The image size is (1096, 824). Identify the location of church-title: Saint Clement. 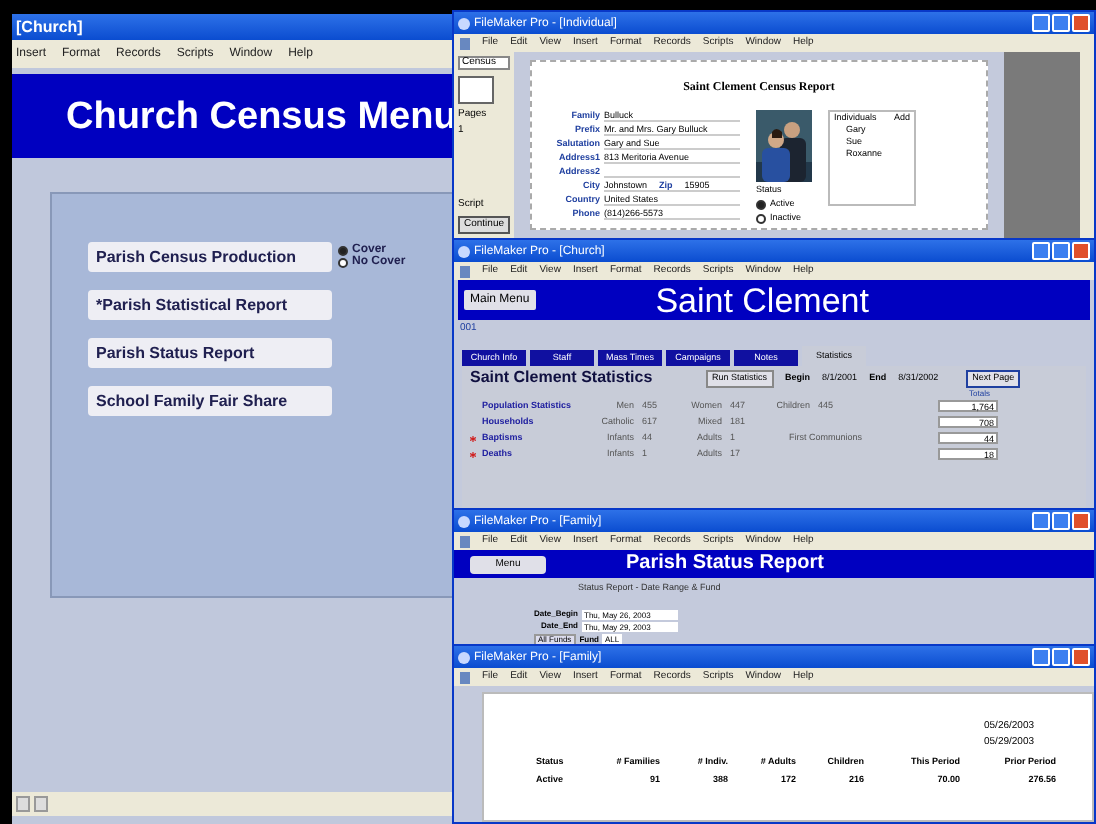
(762, 300).